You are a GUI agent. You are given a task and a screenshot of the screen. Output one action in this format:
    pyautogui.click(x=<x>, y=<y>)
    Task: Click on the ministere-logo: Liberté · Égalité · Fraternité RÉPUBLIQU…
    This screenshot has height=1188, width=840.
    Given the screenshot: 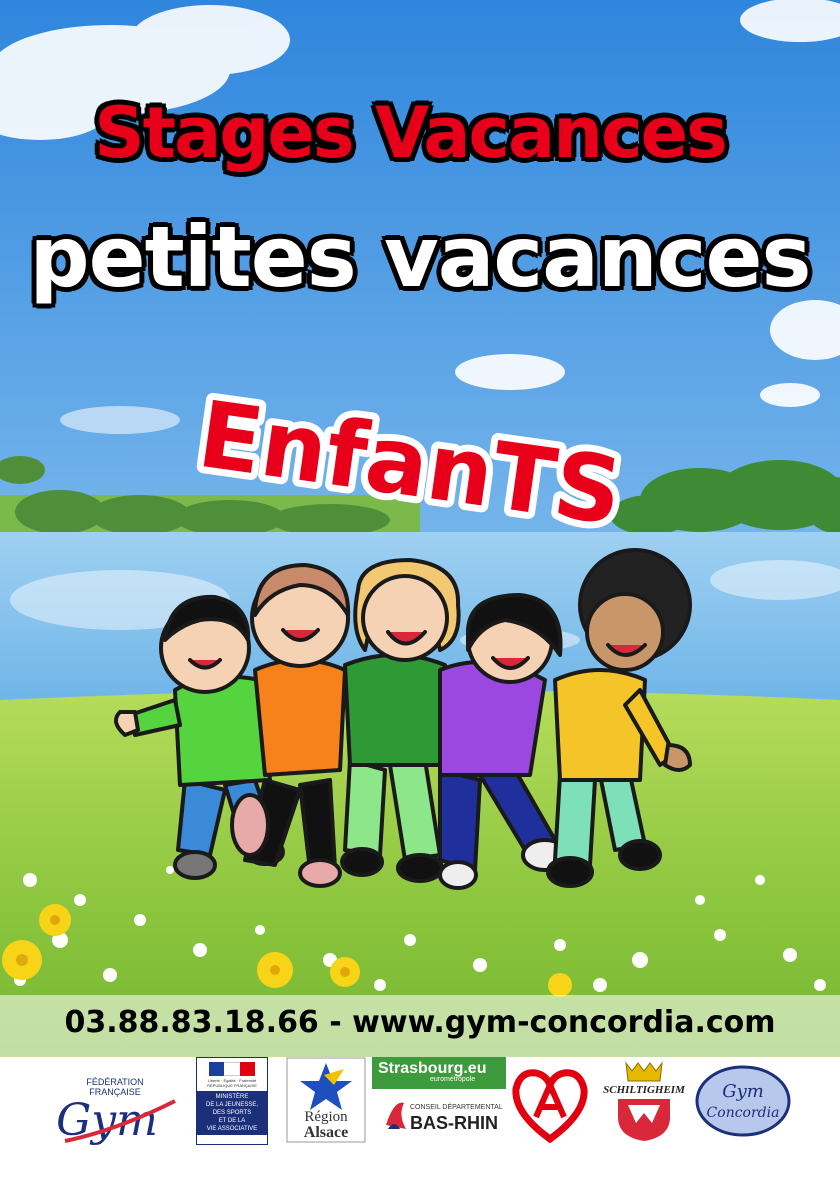 What is the action you would take?
    pyautogui.click(x=232, y=1101)
    